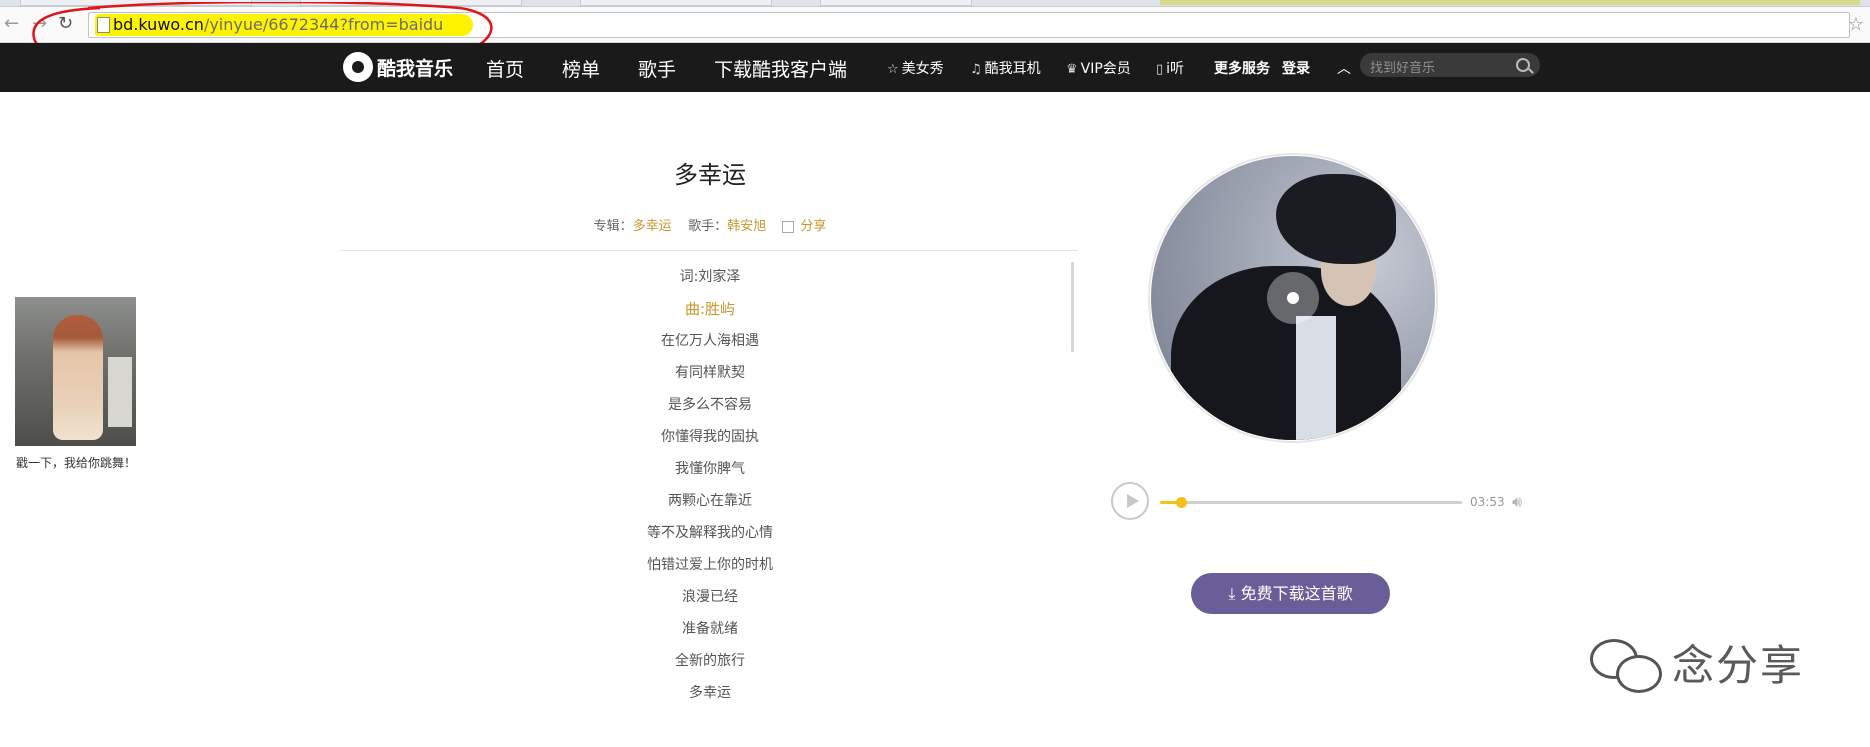  Describe the element at coordinates (78, 377) in the screenshot. I see `ad-figure` at that location.